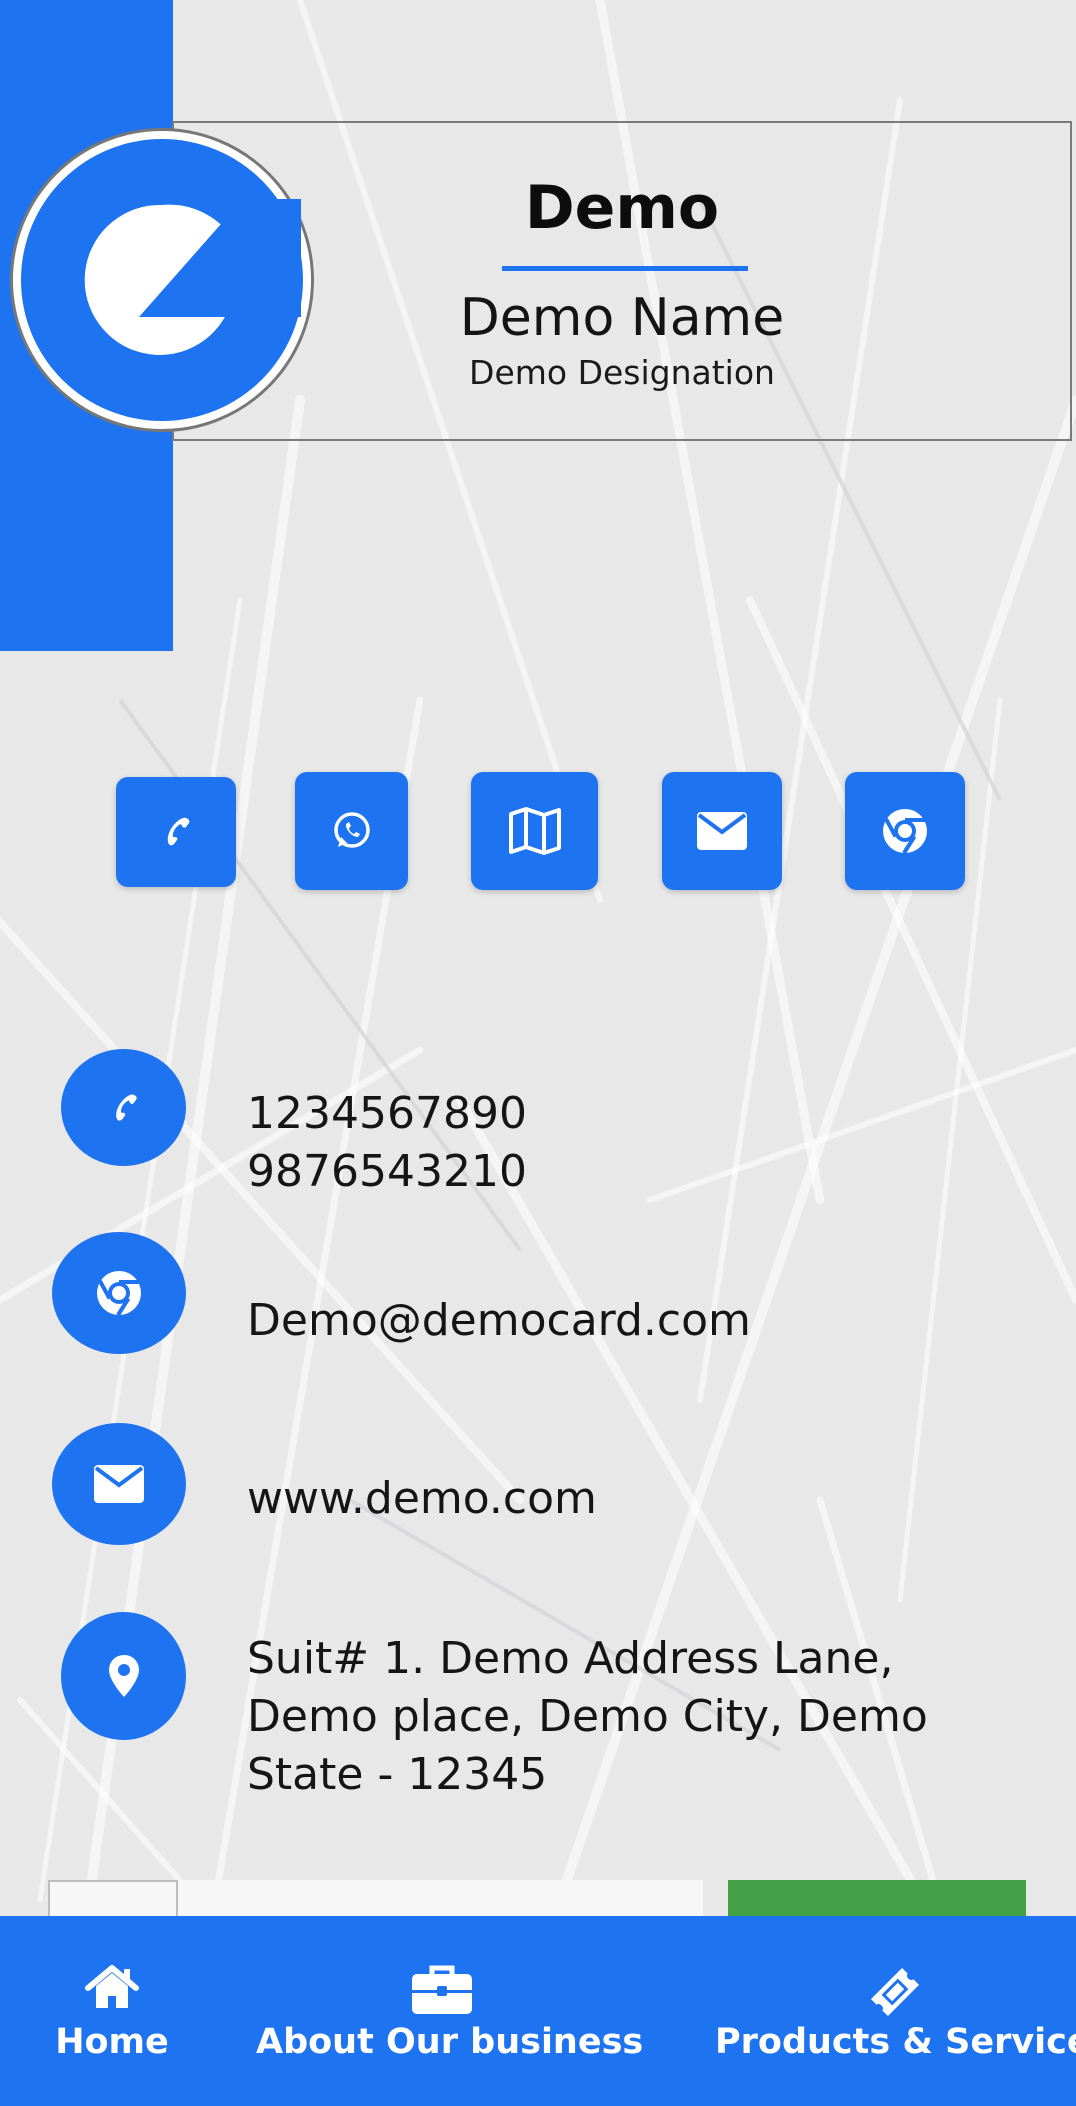 This screenshot has width=1076, height=2106. I want to click on whatsapp-action-button, so click(351, 831).